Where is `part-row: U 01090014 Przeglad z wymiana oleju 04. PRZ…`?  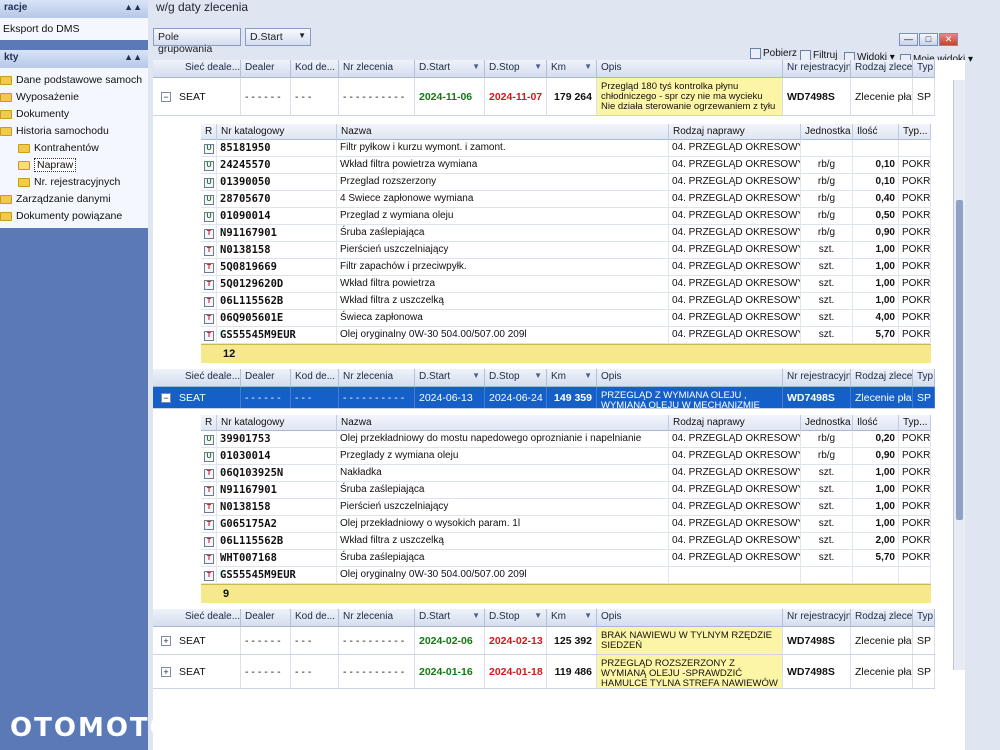
part-row: U 01090014 Przeglad z wymiana oleju 04. PRZ… is located at coordinates (566, 216).